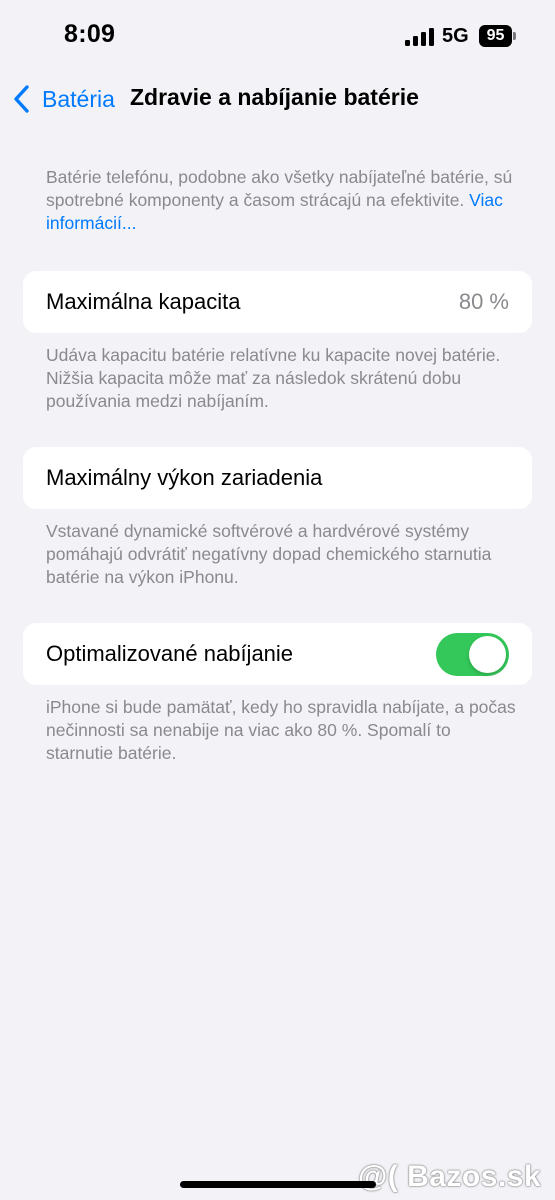 The height and width of the screenshot is (1200, 555). Describe the element at coordinates (487, 654) in the screenshot. I see `toggle-knob` at that location.